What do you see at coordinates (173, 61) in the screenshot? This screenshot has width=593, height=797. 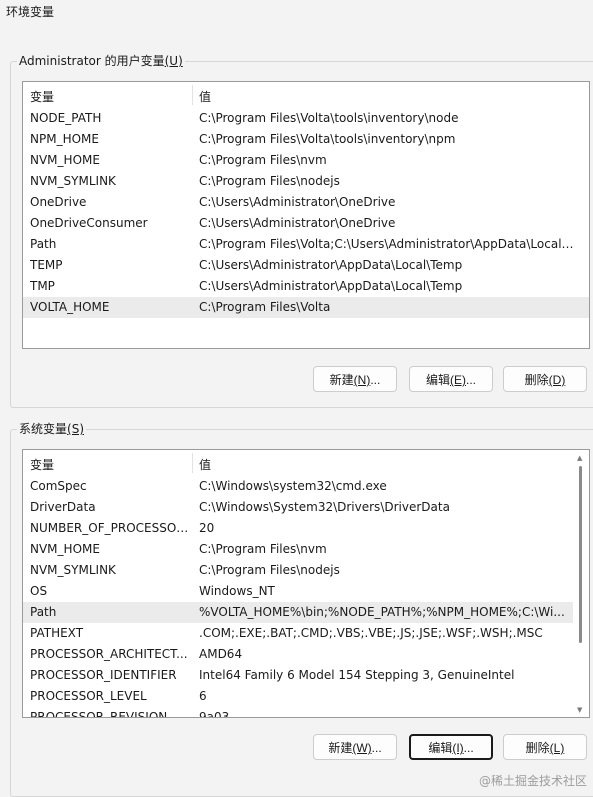 I see `user-variables-mnemonic: (U)` at bounding box center [173, 61].